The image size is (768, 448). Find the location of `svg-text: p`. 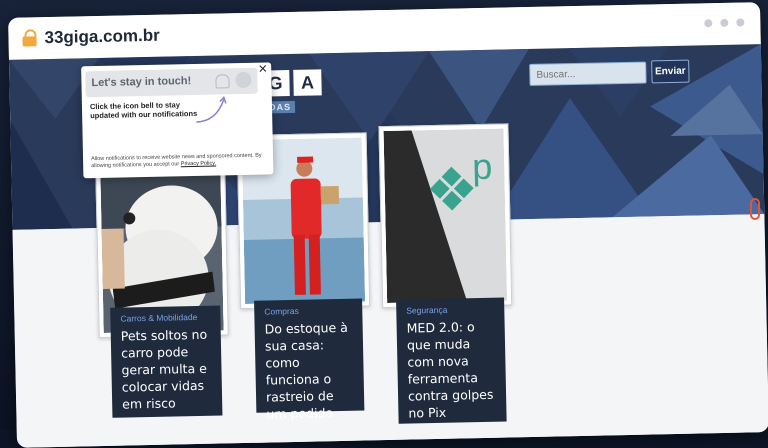

svg-text: p is located at coordinates (482, 166).